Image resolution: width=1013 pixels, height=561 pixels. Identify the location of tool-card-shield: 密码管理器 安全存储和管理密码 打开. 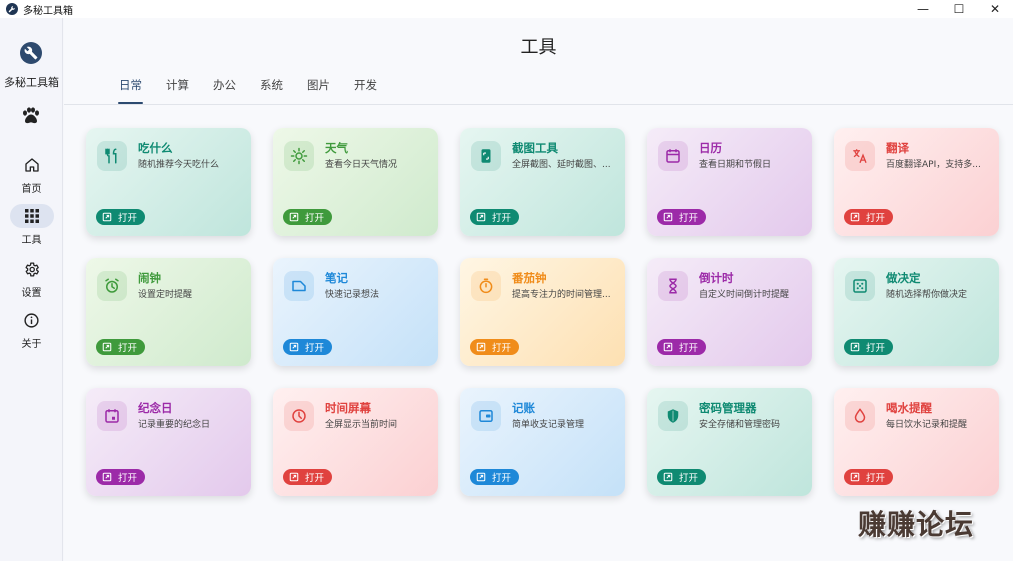
(729, 442).